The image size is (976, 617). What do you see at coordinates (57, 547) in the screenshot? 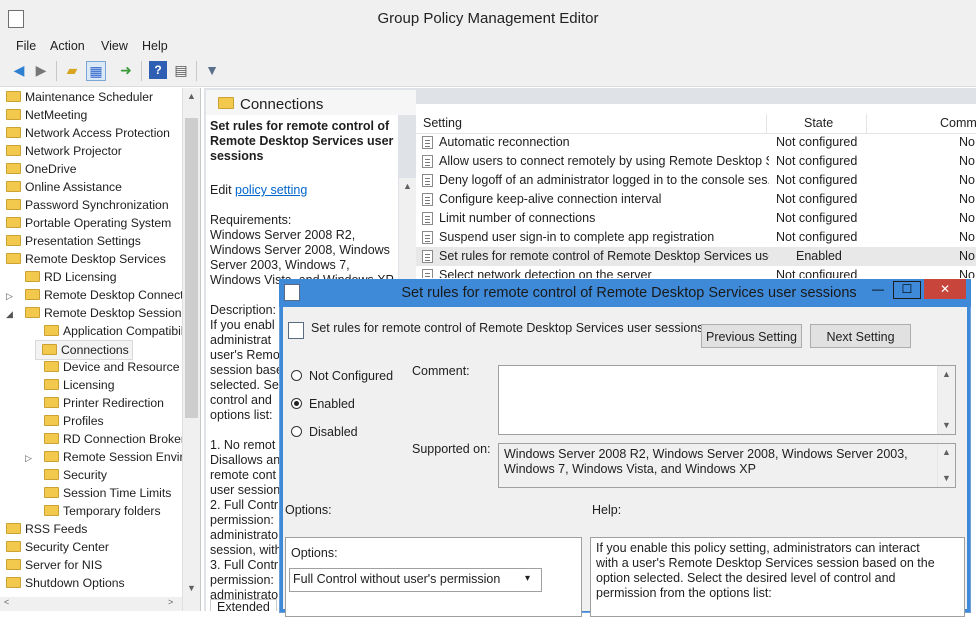
I see `tree-item: Security Center` at bounding box center [57, 547].